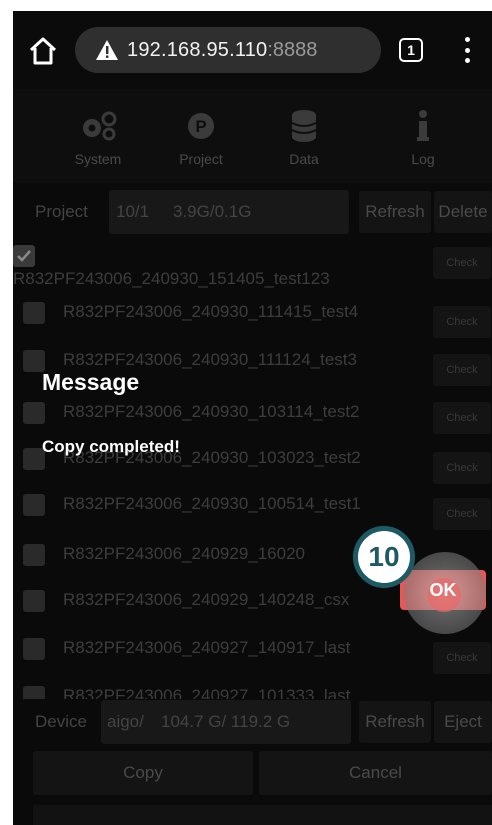  Describe the element at coordinates (91, 382) in the screenshot. I see `dialog-title: Message` at that location.